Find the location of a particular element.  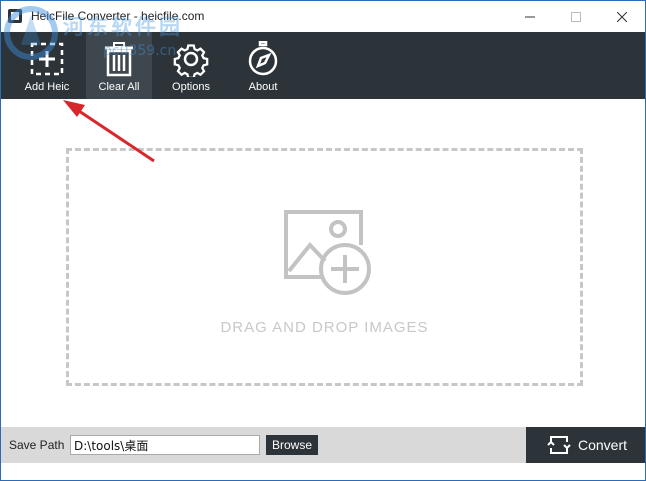

about-label: About is located at coordinates (263, 87).